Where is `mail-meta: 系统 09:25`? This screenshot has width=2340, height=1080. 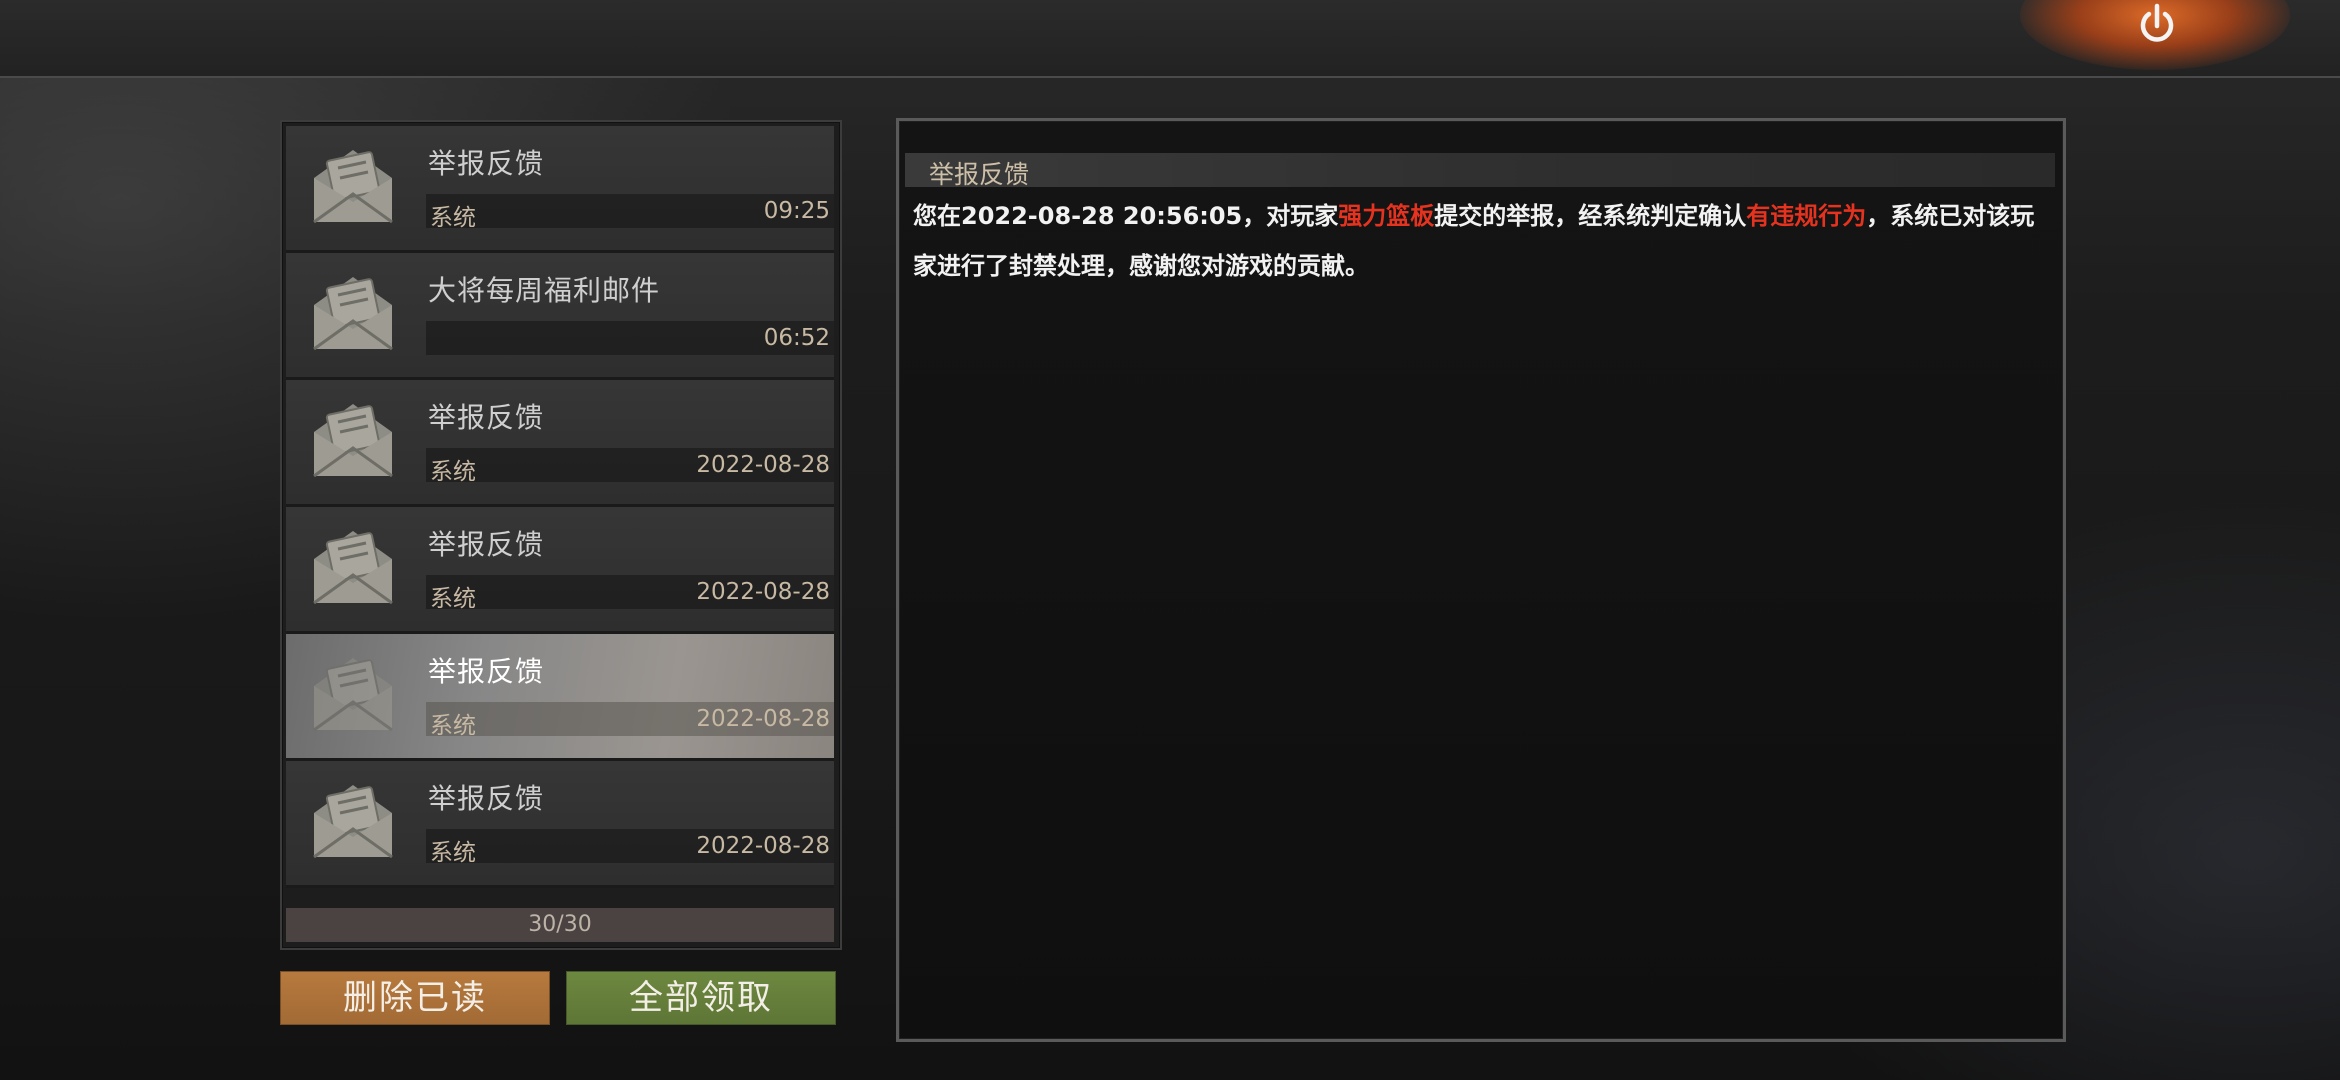 mail-meta: 系统 09:25 is located at coordinates (630, 212).